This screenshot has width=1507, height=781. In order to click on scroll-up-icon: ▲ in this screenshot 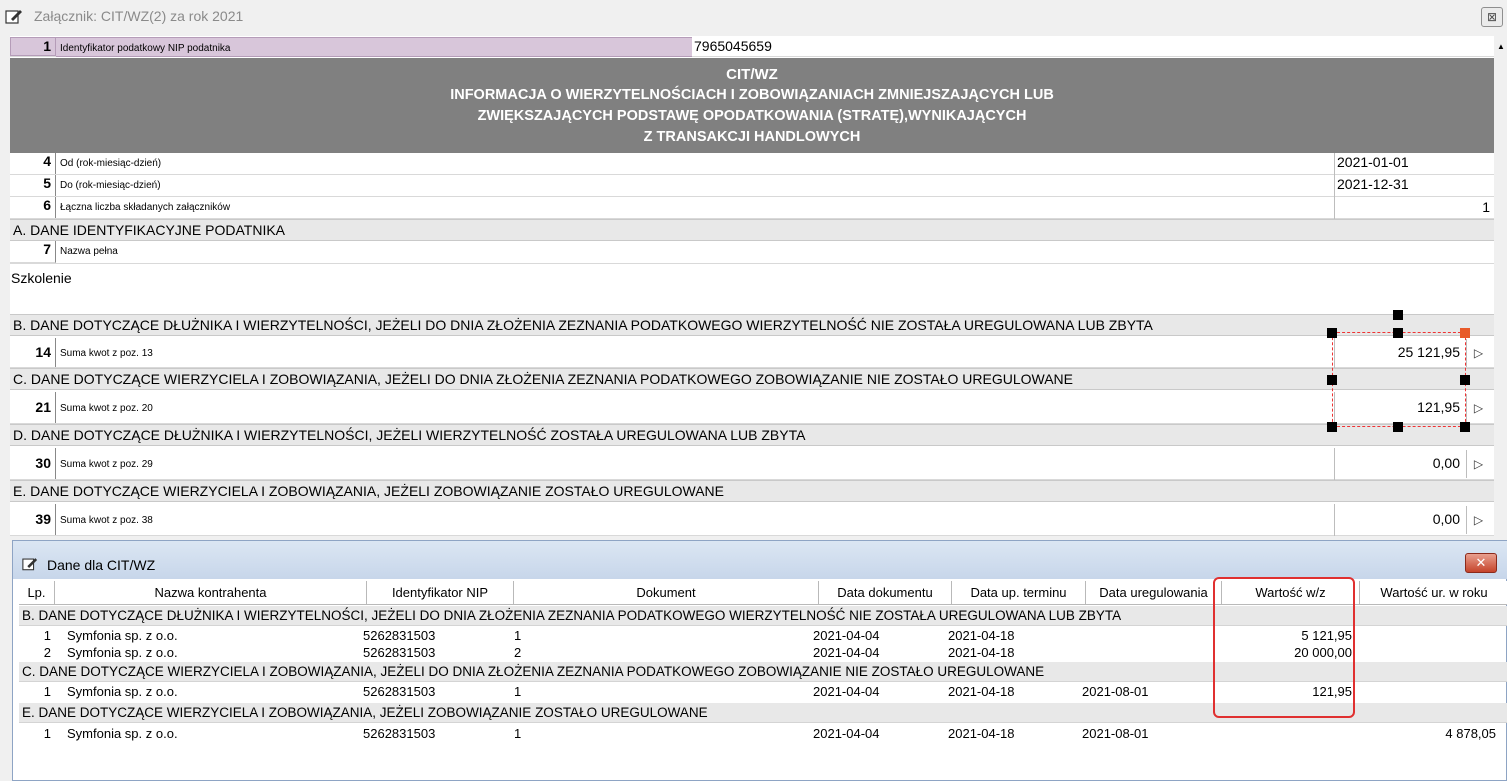, I will do `click(1501, 46)`.